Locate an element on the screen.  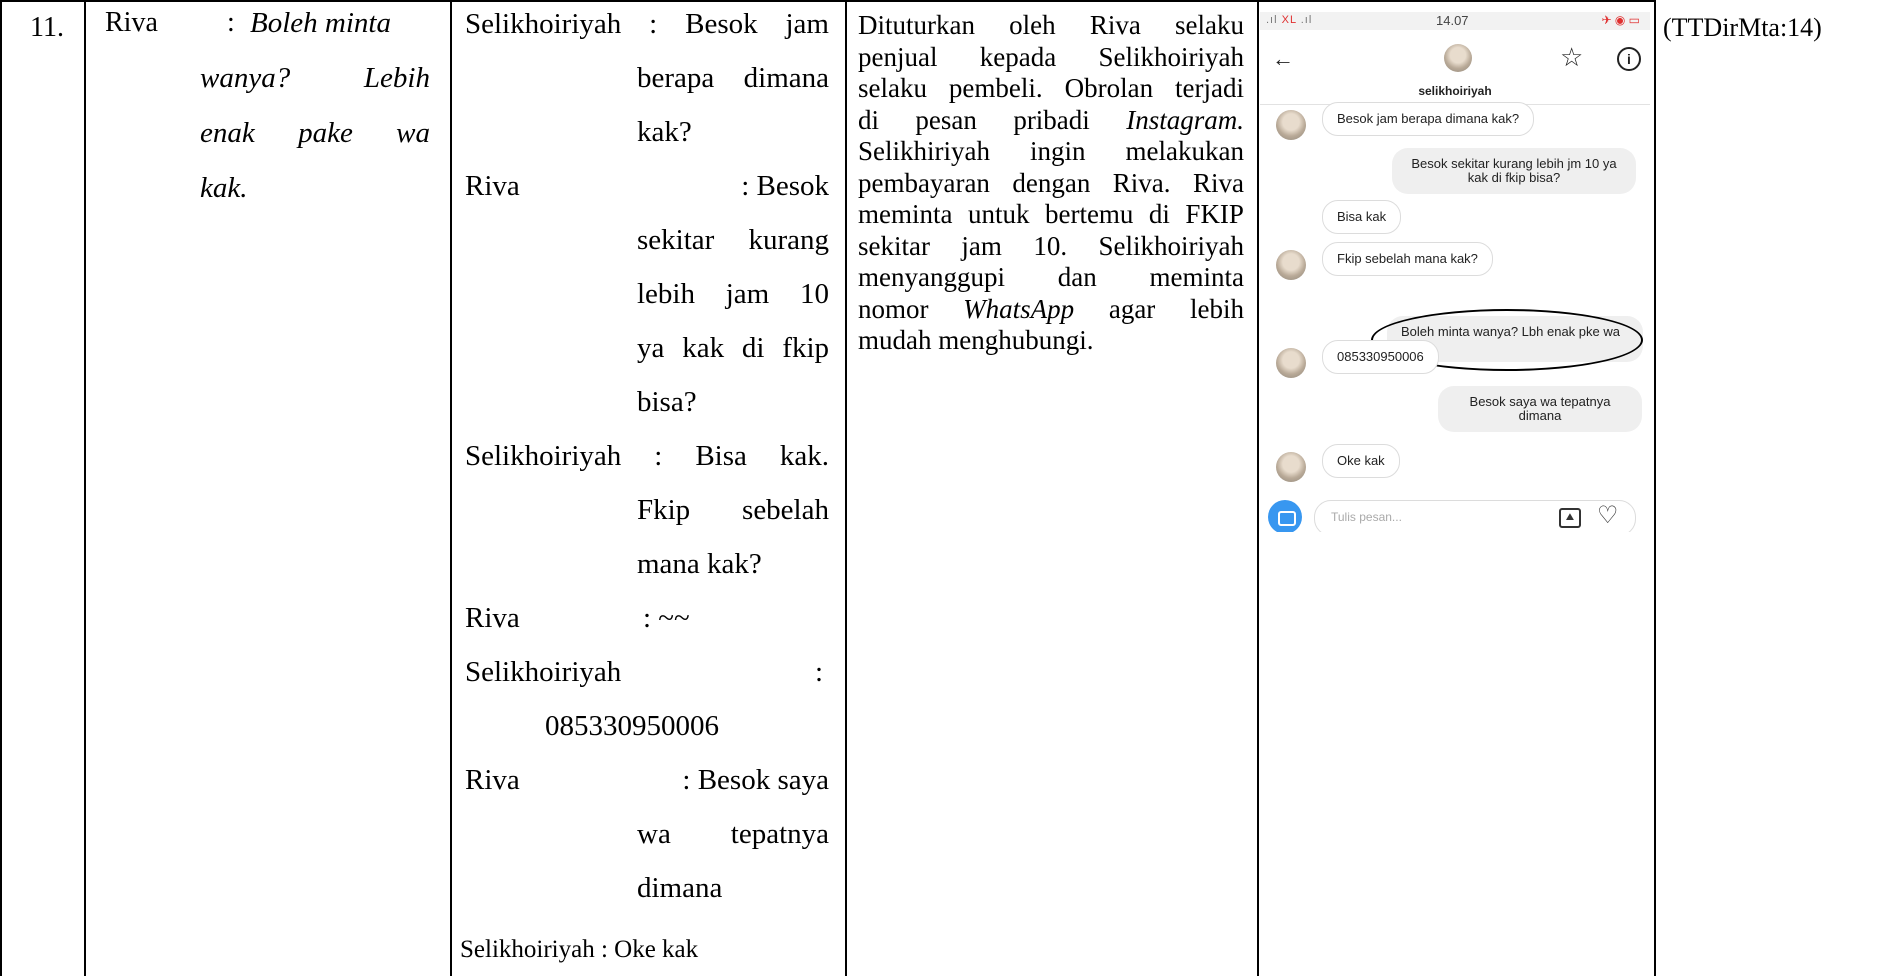
description-word: Dituturkan is located at coordinates (916, 25).